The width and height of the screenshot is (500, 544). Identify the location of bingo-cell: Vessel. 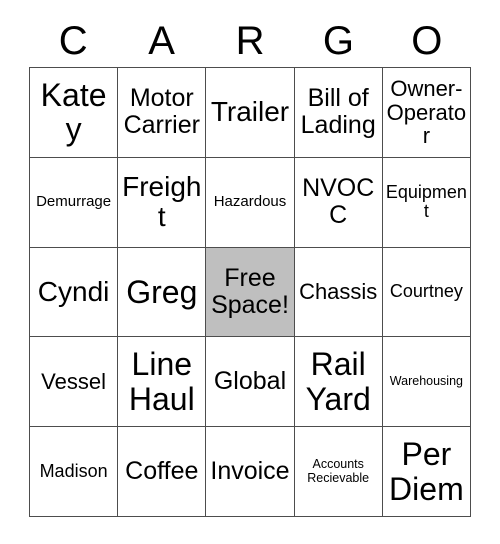
(74, 382).